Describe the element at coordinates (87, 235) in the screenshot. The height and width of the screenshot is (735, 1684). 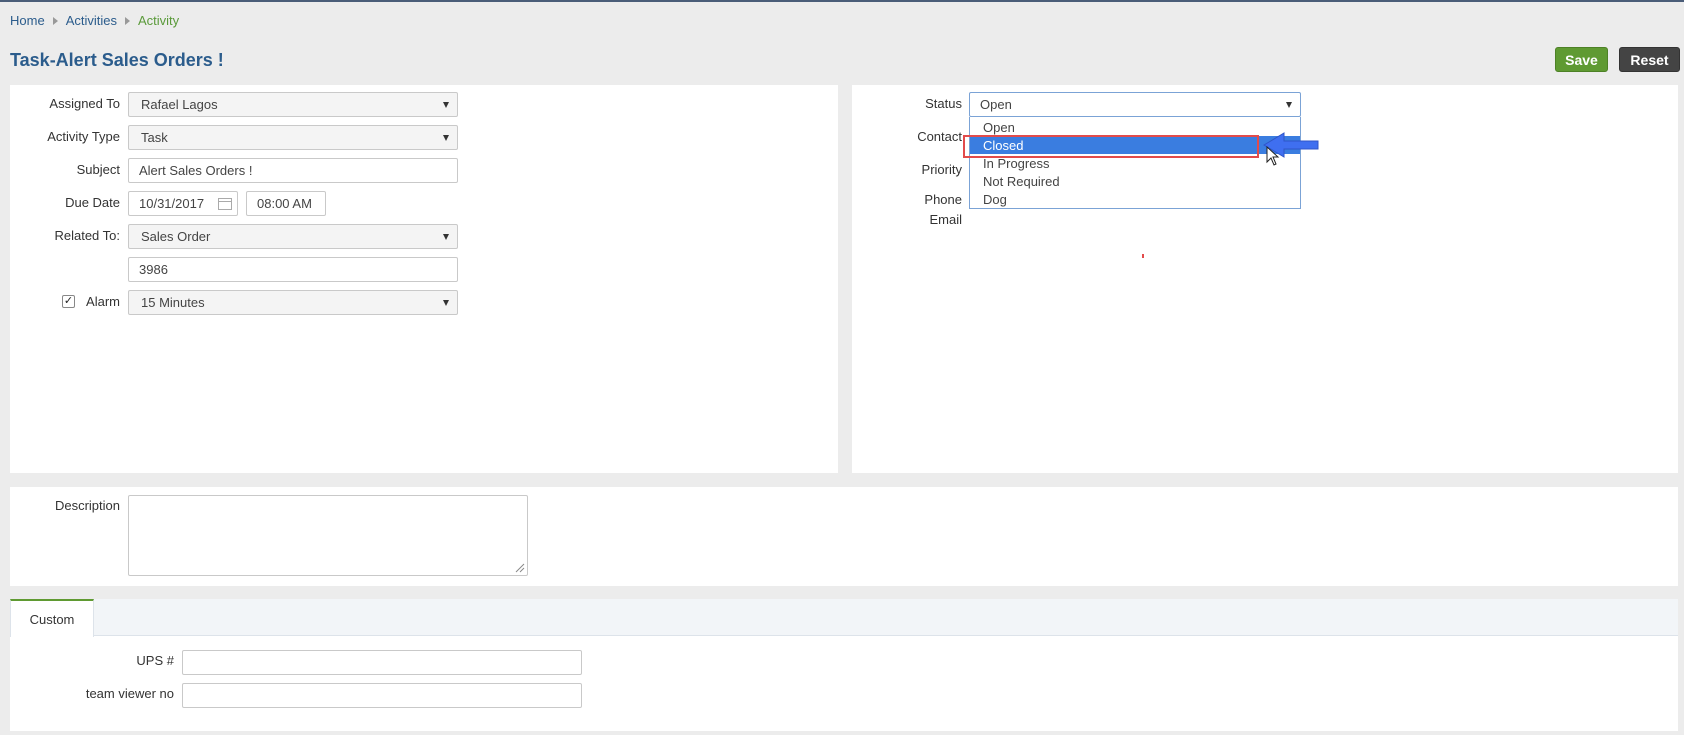
I see `related-to-label: Related To:` at that location.